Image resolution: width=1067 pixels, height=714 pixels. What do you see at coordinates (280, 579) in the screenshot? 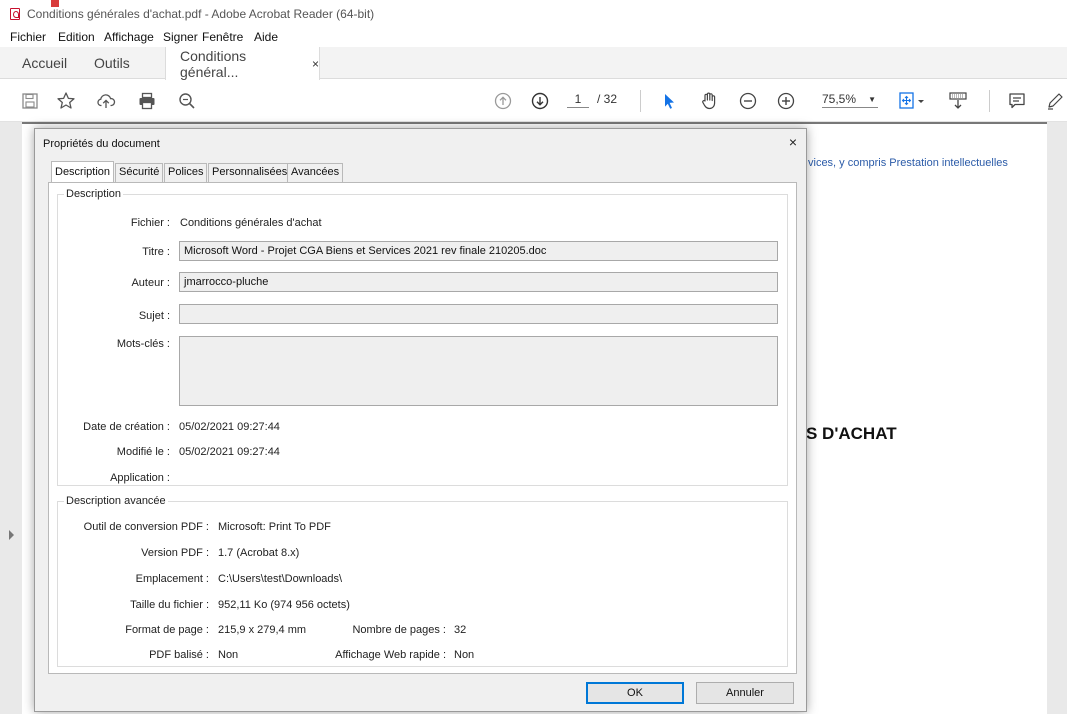
I see `location-value: C:\Users\test\Downloads\` at bounding box center [280, 579].